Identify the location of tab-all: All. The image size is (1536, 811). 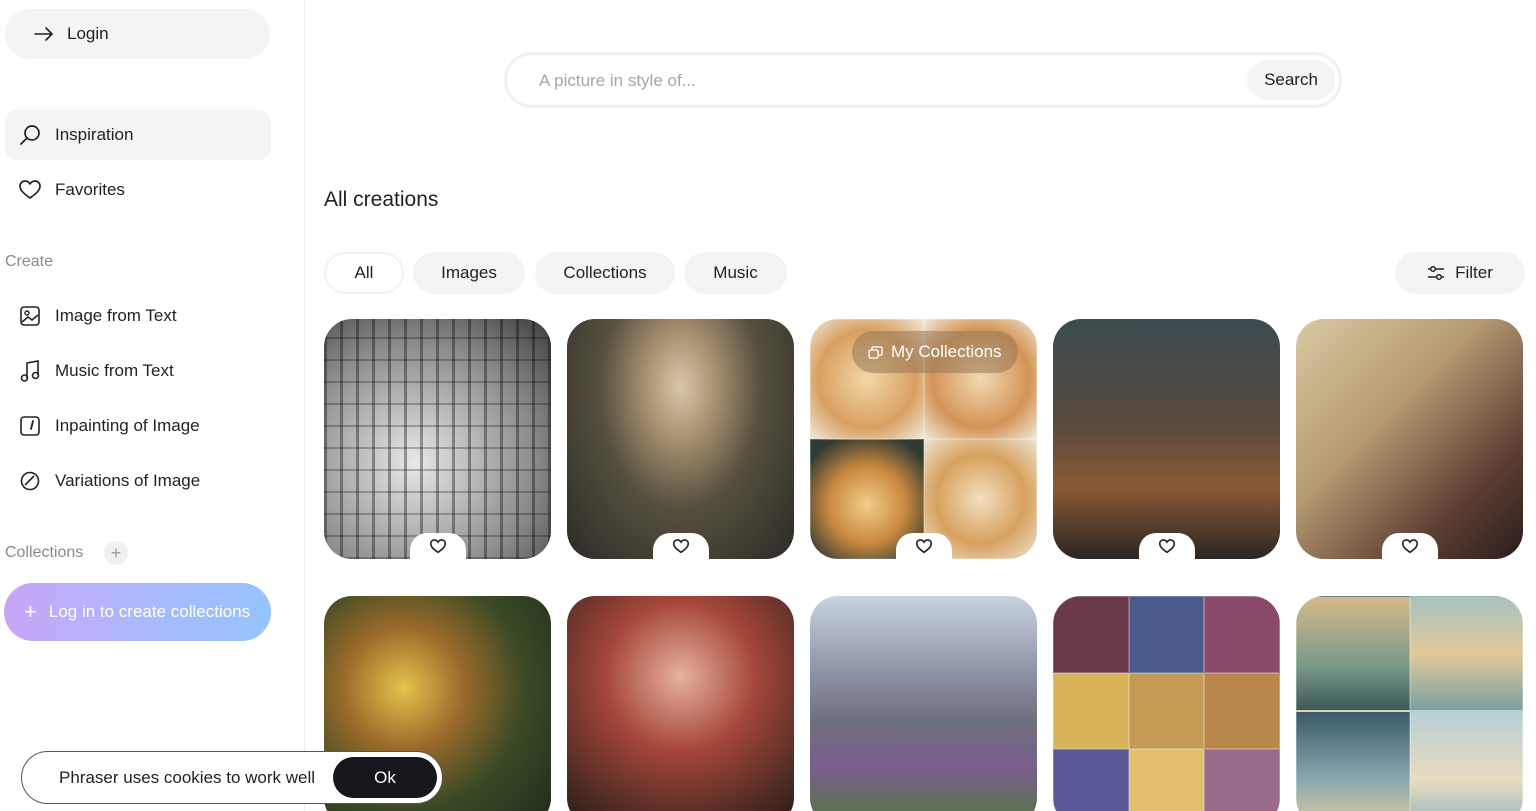
(364, 273).